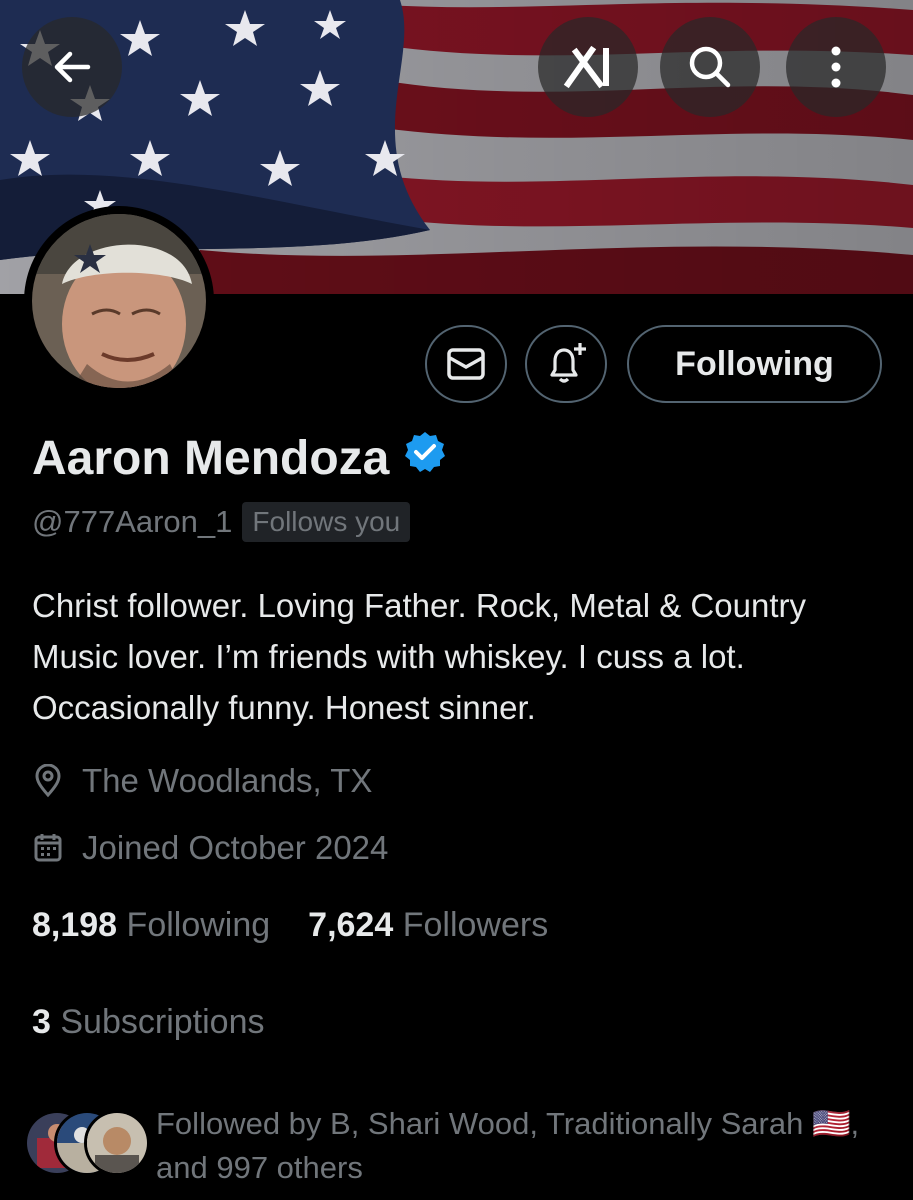  I want to click on following-button: Following, so click(754, 364).